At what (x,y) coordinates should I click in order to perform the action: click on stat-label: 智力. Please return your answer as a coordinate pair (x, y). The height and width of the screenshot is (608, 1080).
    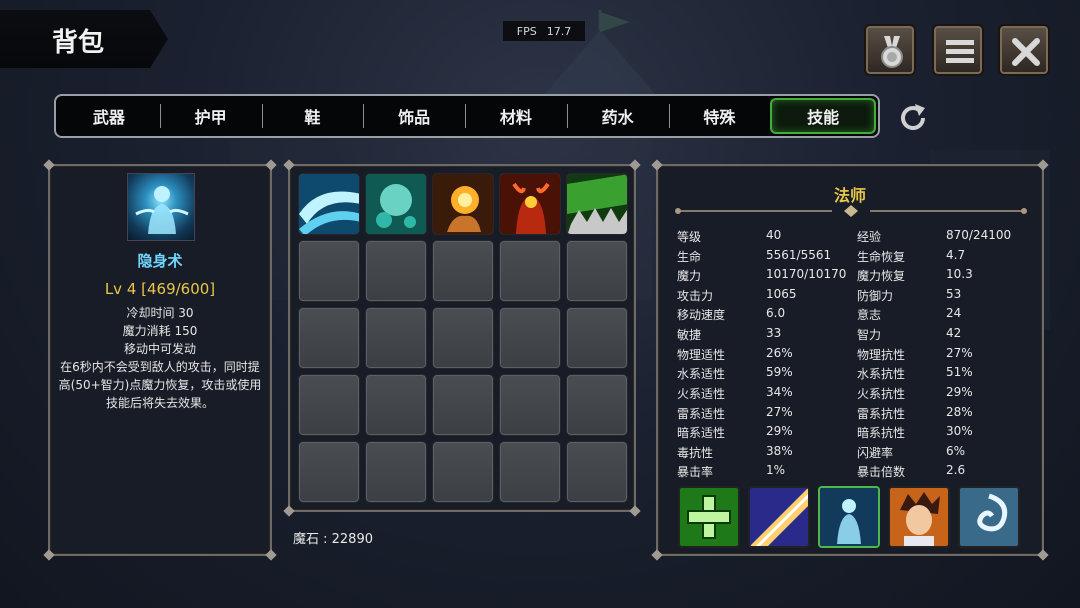
    Looking at the image, I should click on (869, 335).